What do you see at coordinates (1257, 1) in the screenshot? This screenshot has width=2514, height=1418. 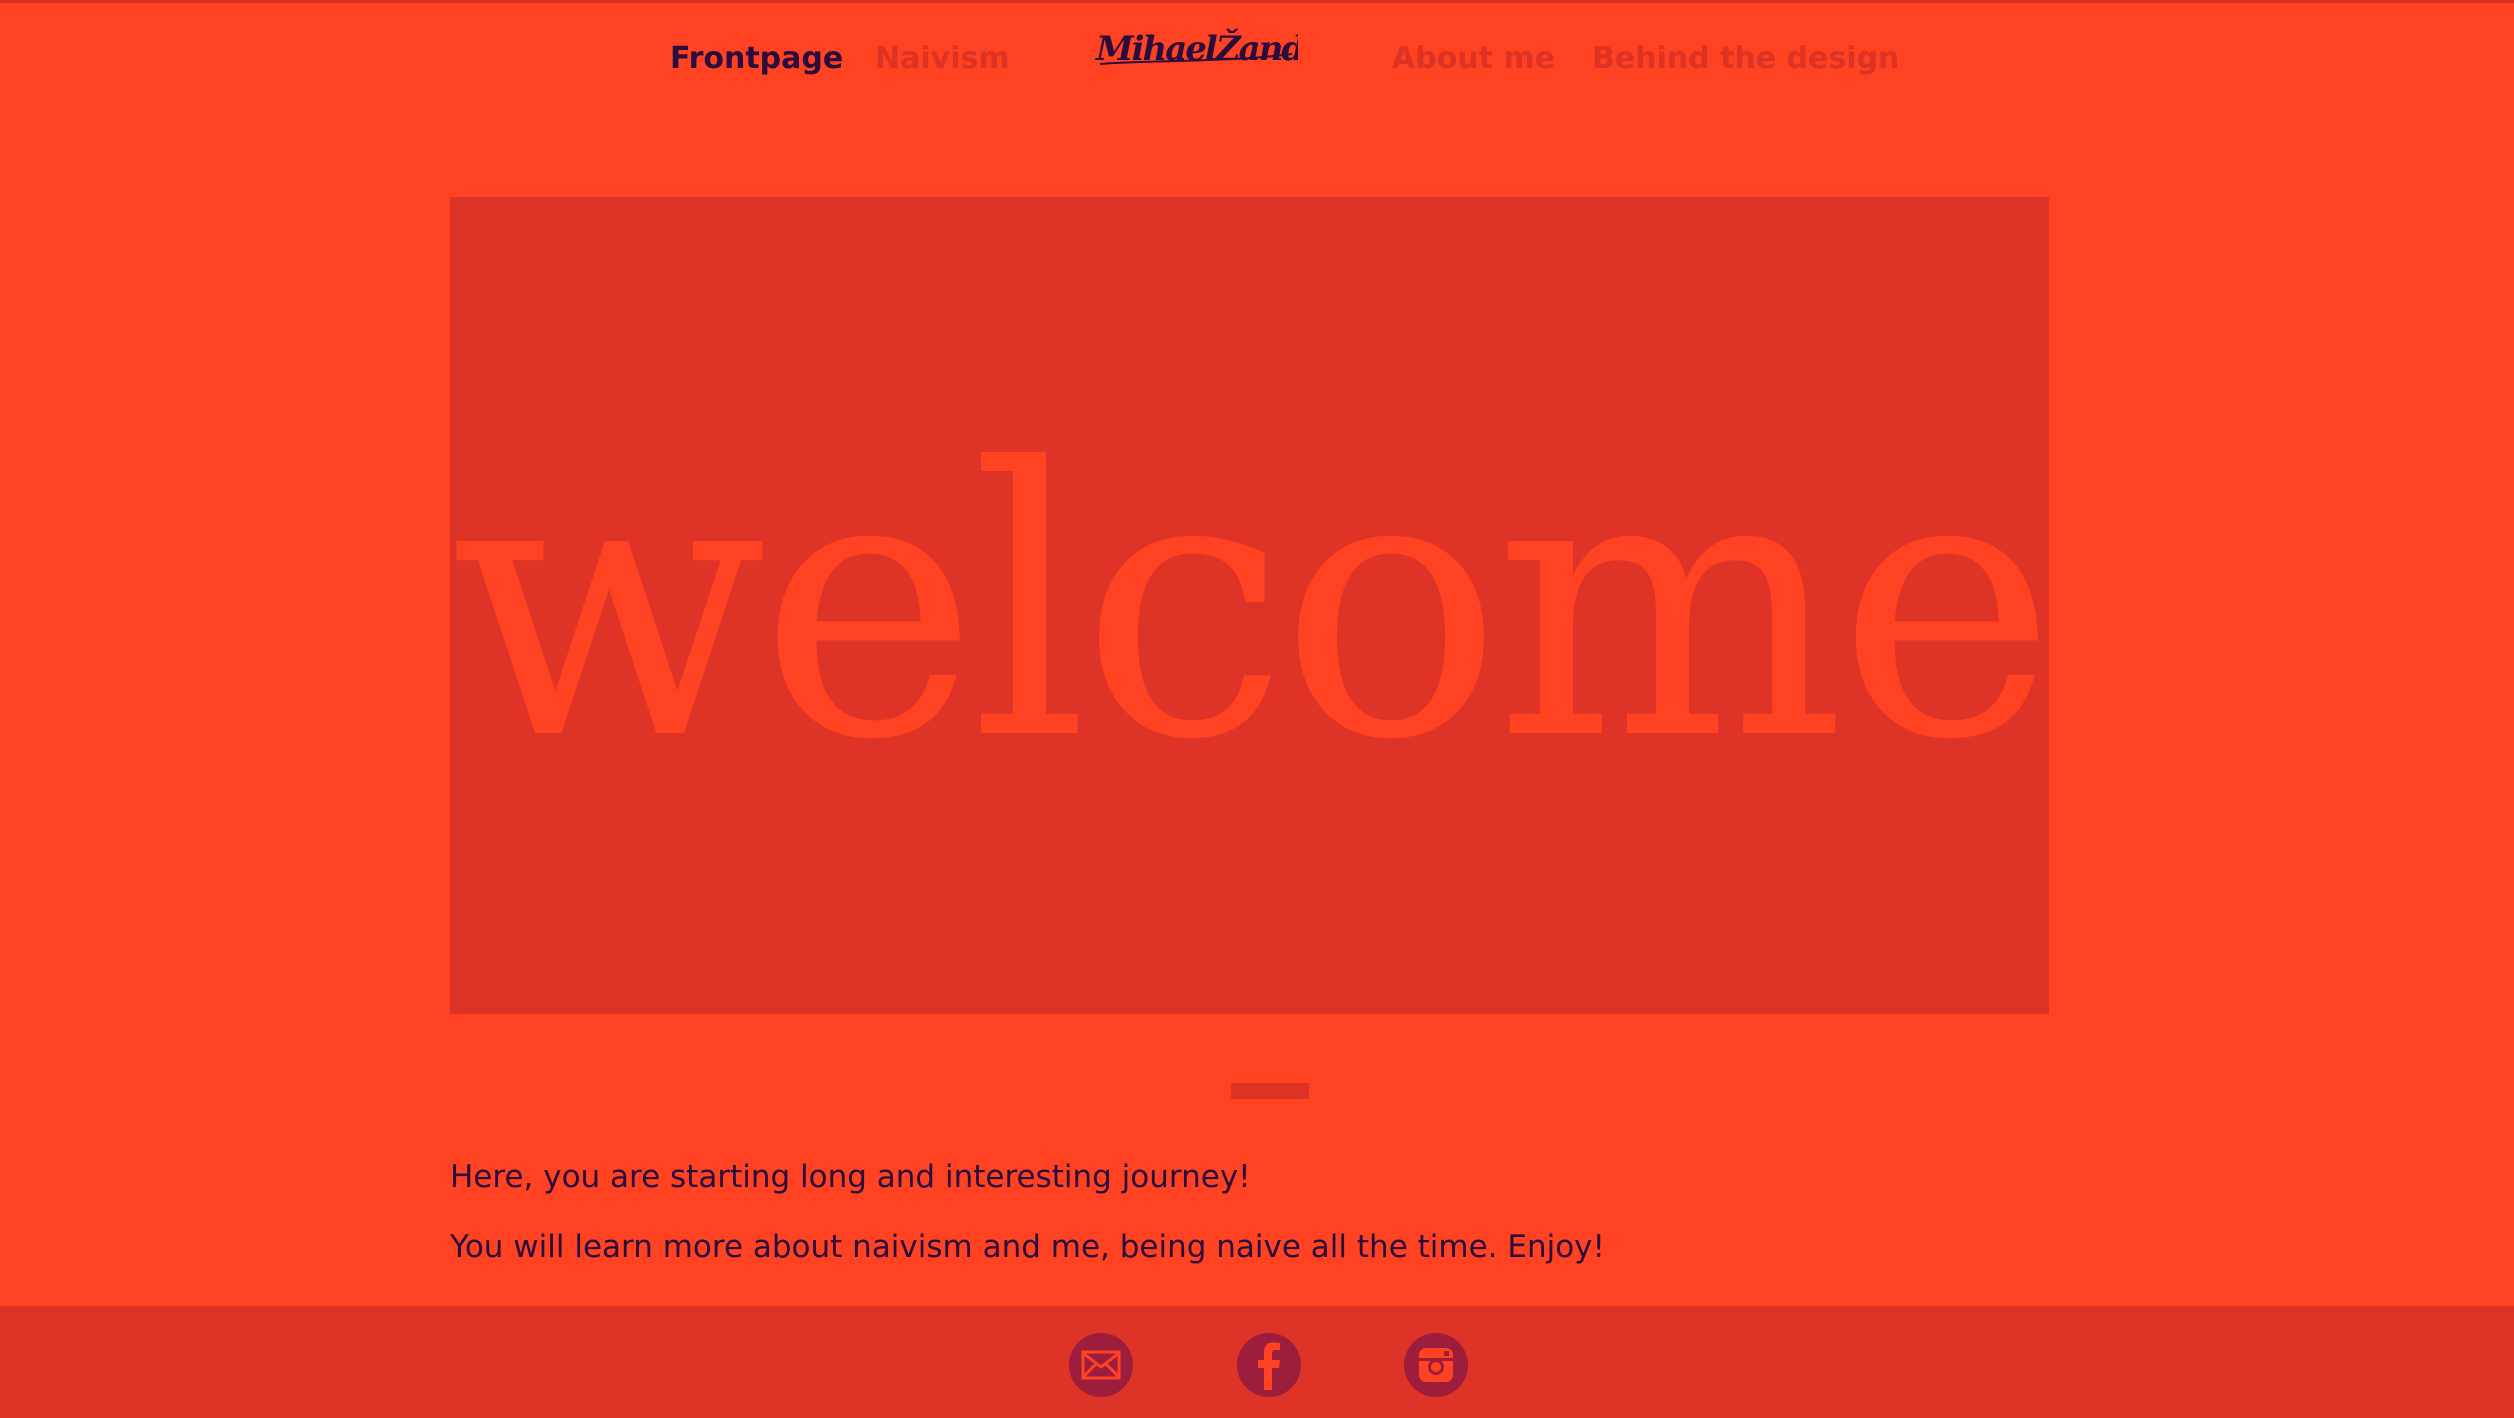 I see `top-accent-line` at bounding box center [1257, 1].